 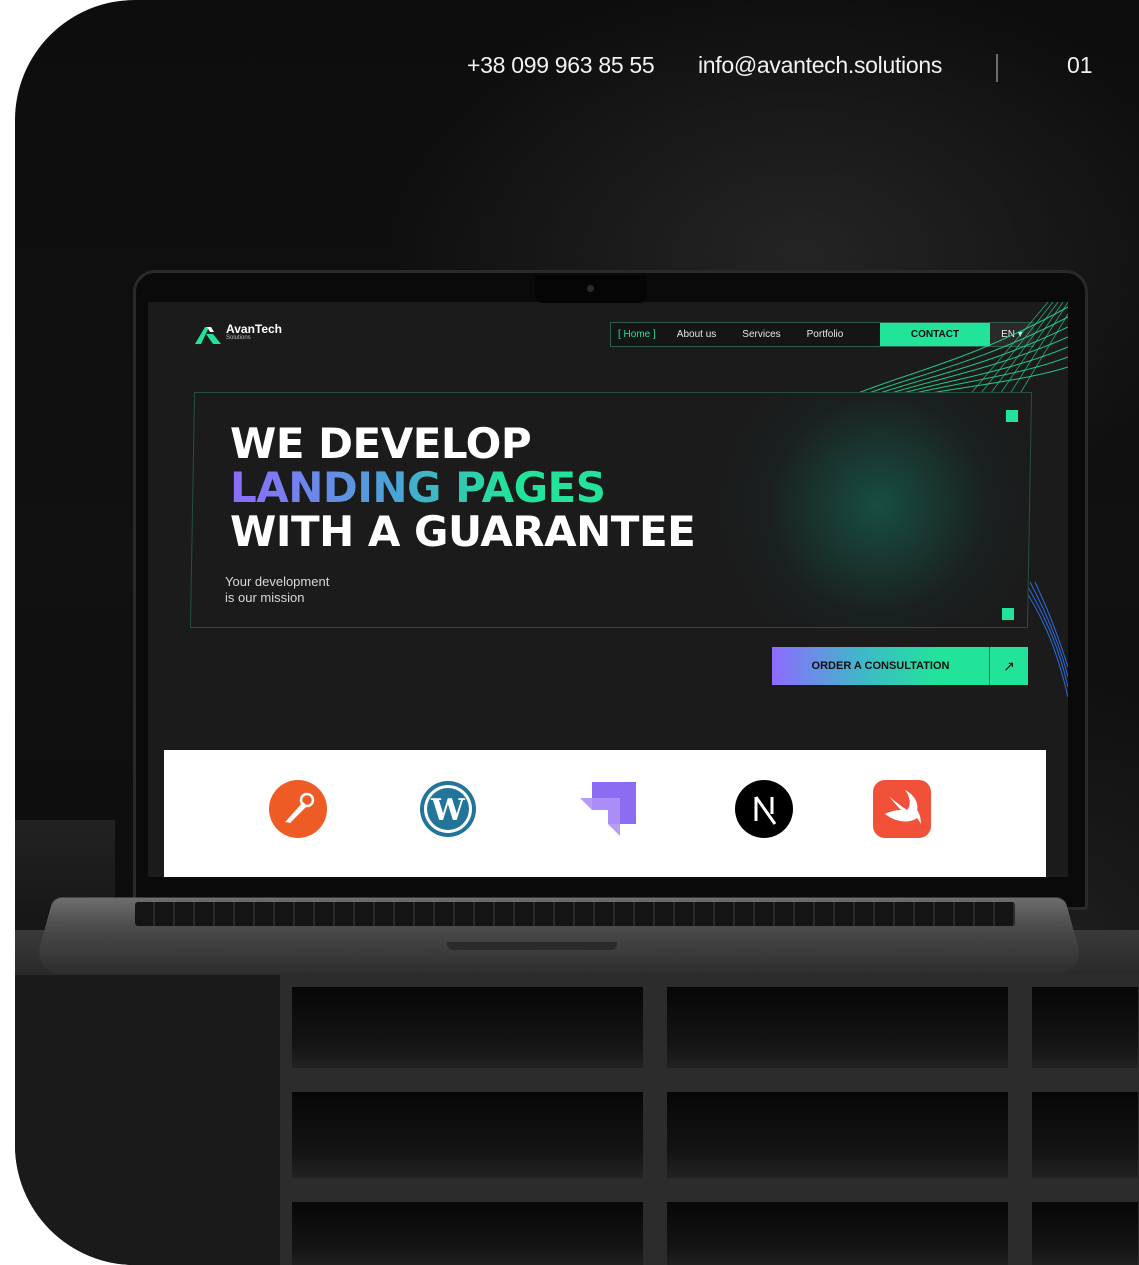 What do you see at coordinates (764, 809) in the screenshot?
I see `nextjs-icon` at bounding box center [764, 809].